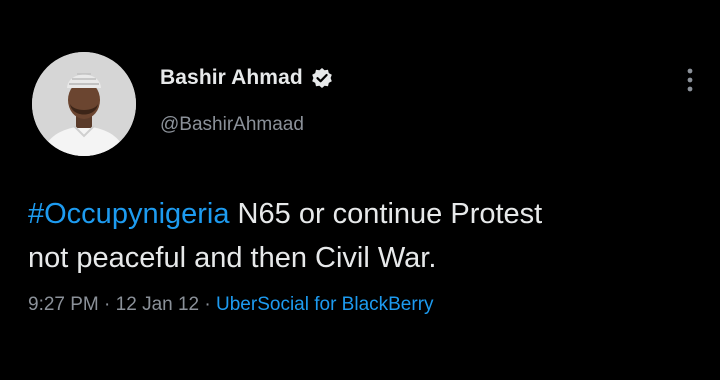  I want to click on verified-badge-icon, so click(322, 78).